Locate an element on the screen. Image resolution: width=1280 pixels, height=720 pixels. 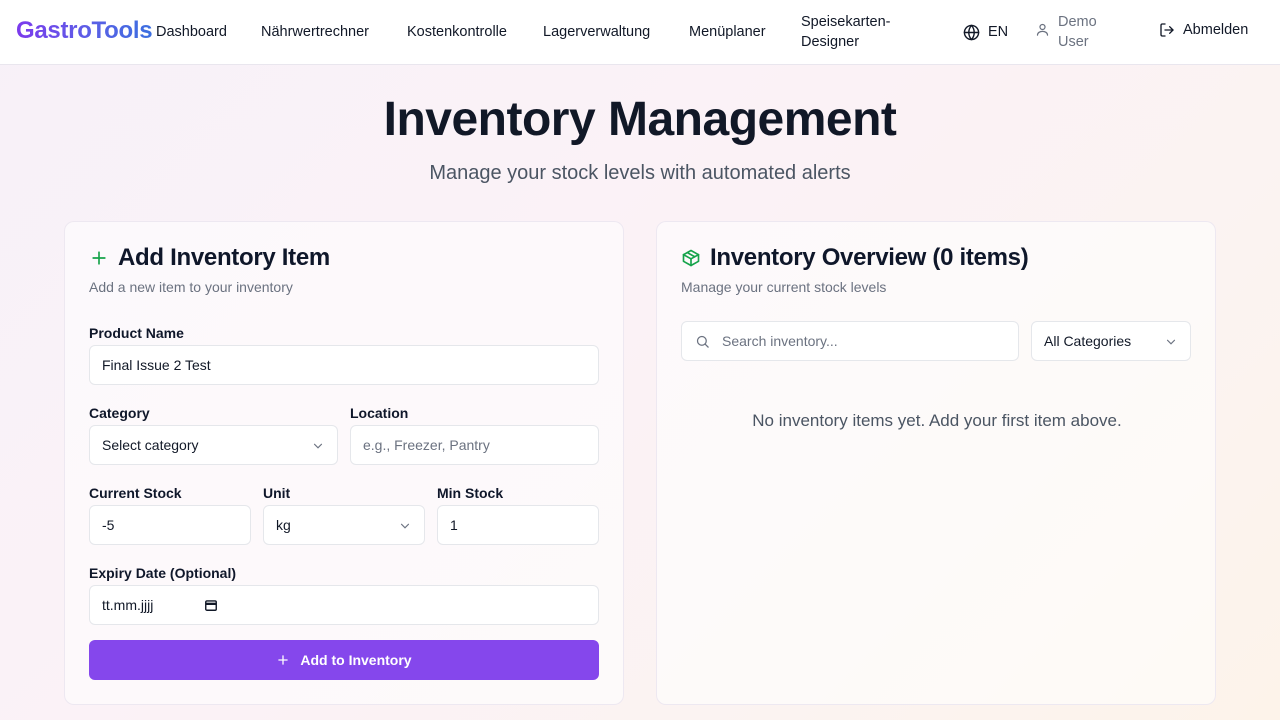
language-label: EN is located at coordinates (998, 32).